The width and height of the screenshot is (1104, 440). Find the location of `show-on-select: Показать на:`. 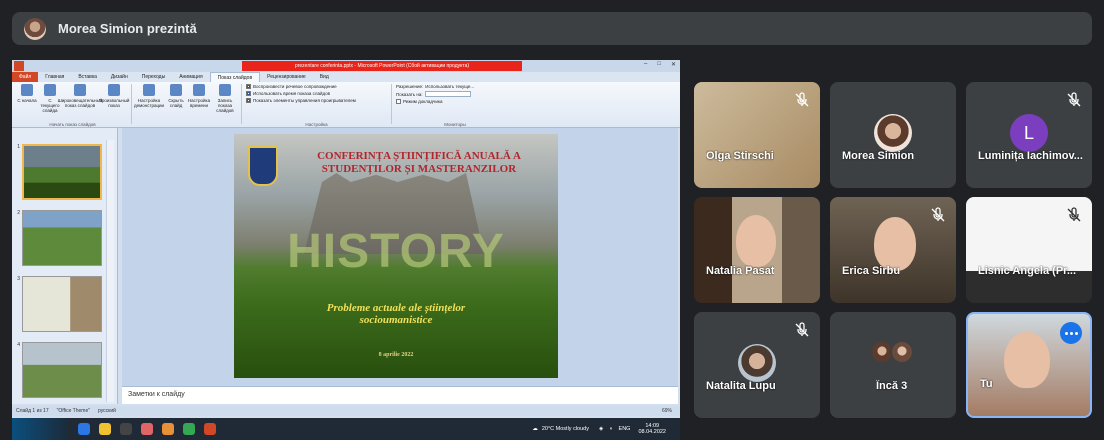

show-on-select: Показать на: is located at coordinates (455, 94).